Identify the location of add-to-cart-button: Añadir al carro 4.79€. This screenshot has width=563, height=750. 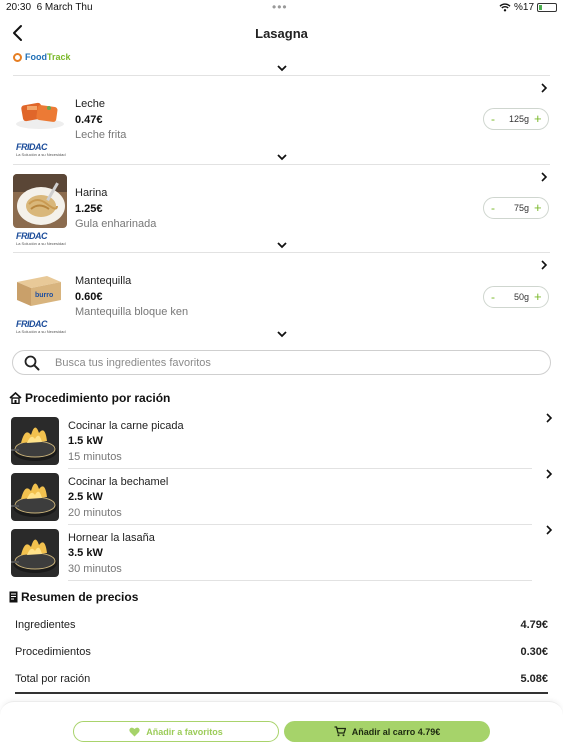
(387, 731).